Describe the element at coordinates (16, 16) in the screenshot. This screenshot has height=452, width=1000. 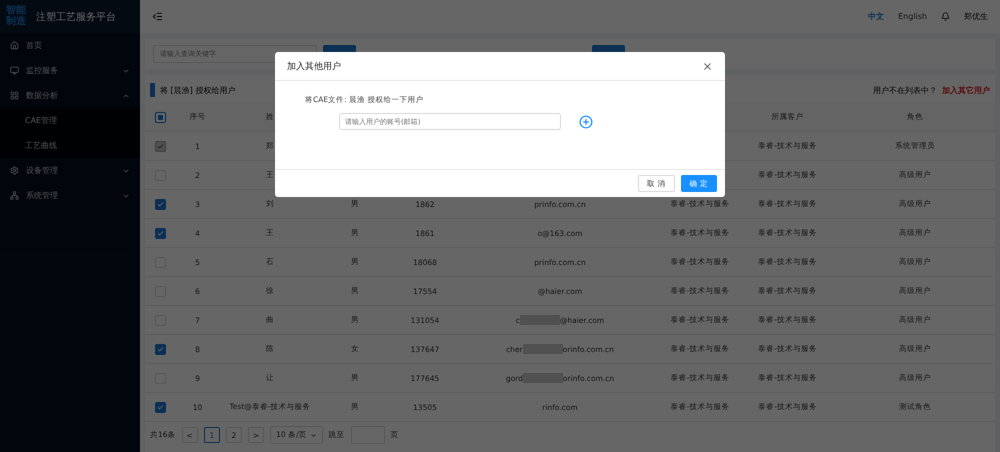
I see `logo: 智能制造` at that location.